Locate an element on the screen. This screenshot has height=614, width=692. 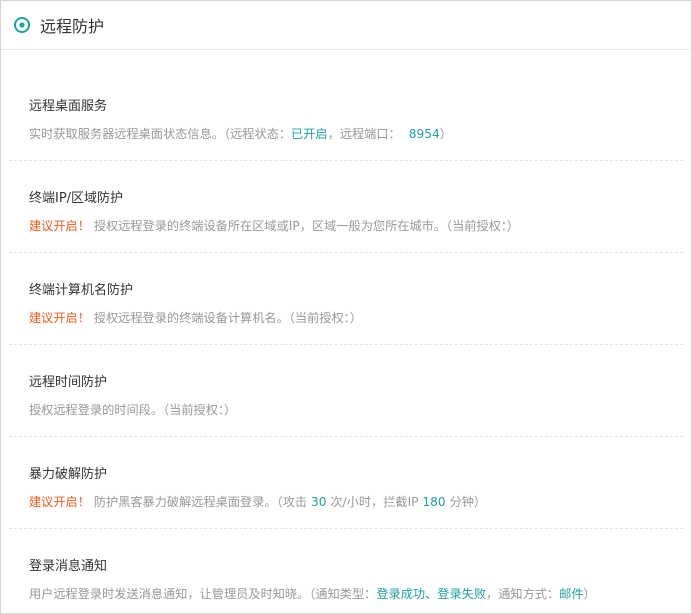
desc-text: 授权远程登录的终端设备计算机名。（当前授权：） is located at coordinates (227, 318).